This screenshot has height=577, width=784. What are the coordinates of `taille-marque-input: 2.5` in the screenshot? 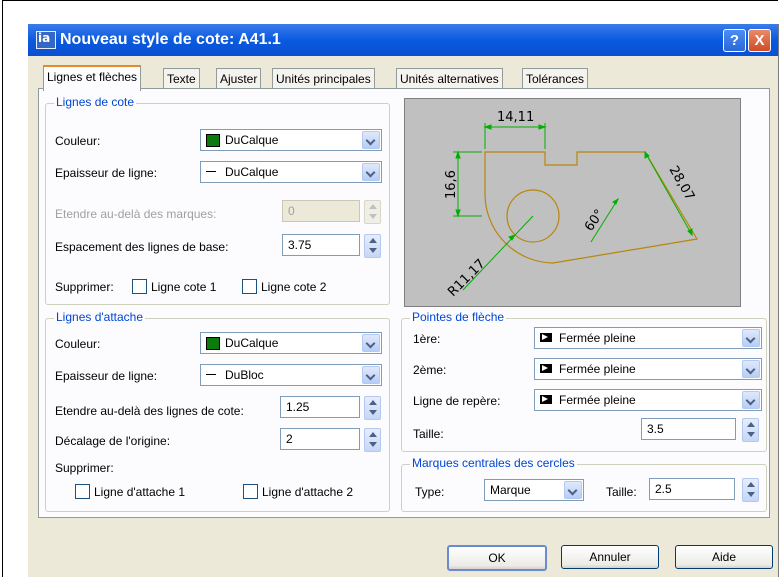 It's located at (692, 489).